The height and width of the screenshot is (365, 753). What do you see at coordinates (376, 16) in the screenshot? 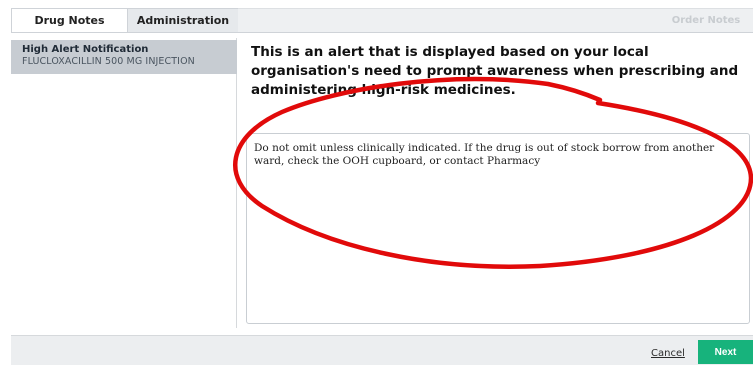
I see `tab-bar: Drug Notes Administration Order Notes` at bounding box center [376, 16].